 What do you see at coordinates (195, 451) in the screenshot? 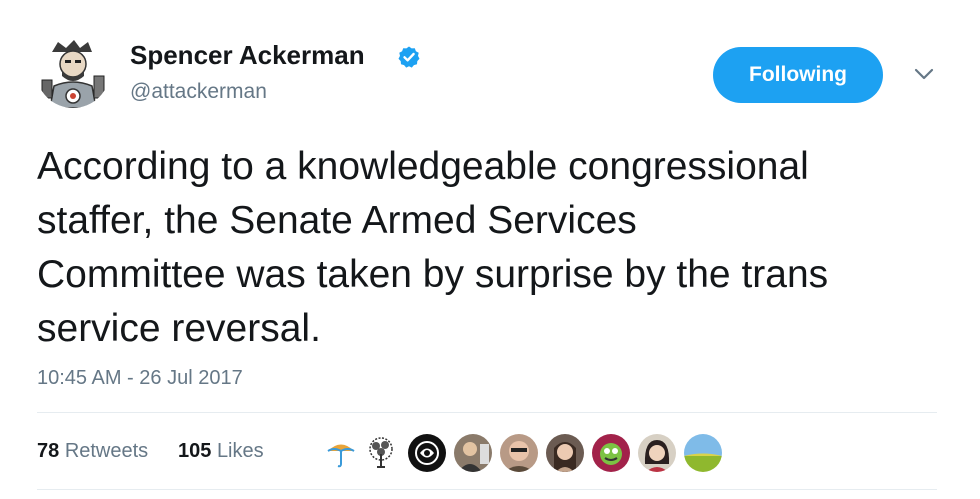
I see `likes-count: 105` at bounding box center [195, 451].